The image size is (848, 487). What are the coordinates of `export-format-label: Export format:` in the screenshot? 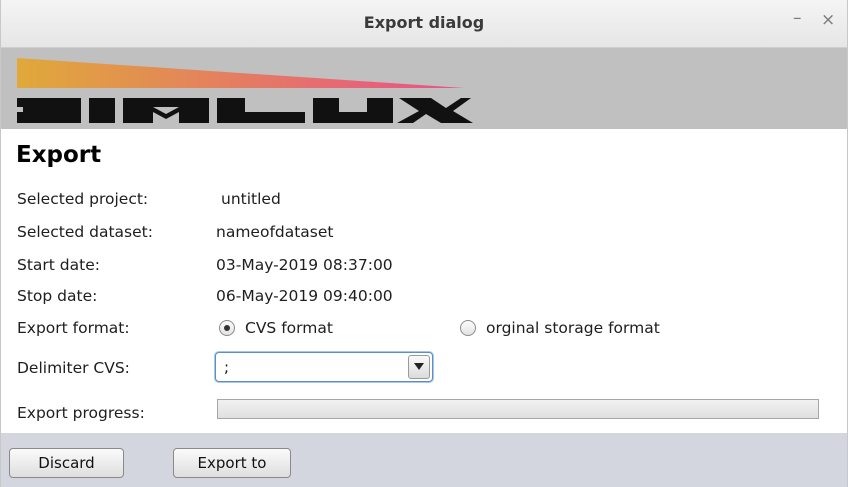 It's located at (73, 328).